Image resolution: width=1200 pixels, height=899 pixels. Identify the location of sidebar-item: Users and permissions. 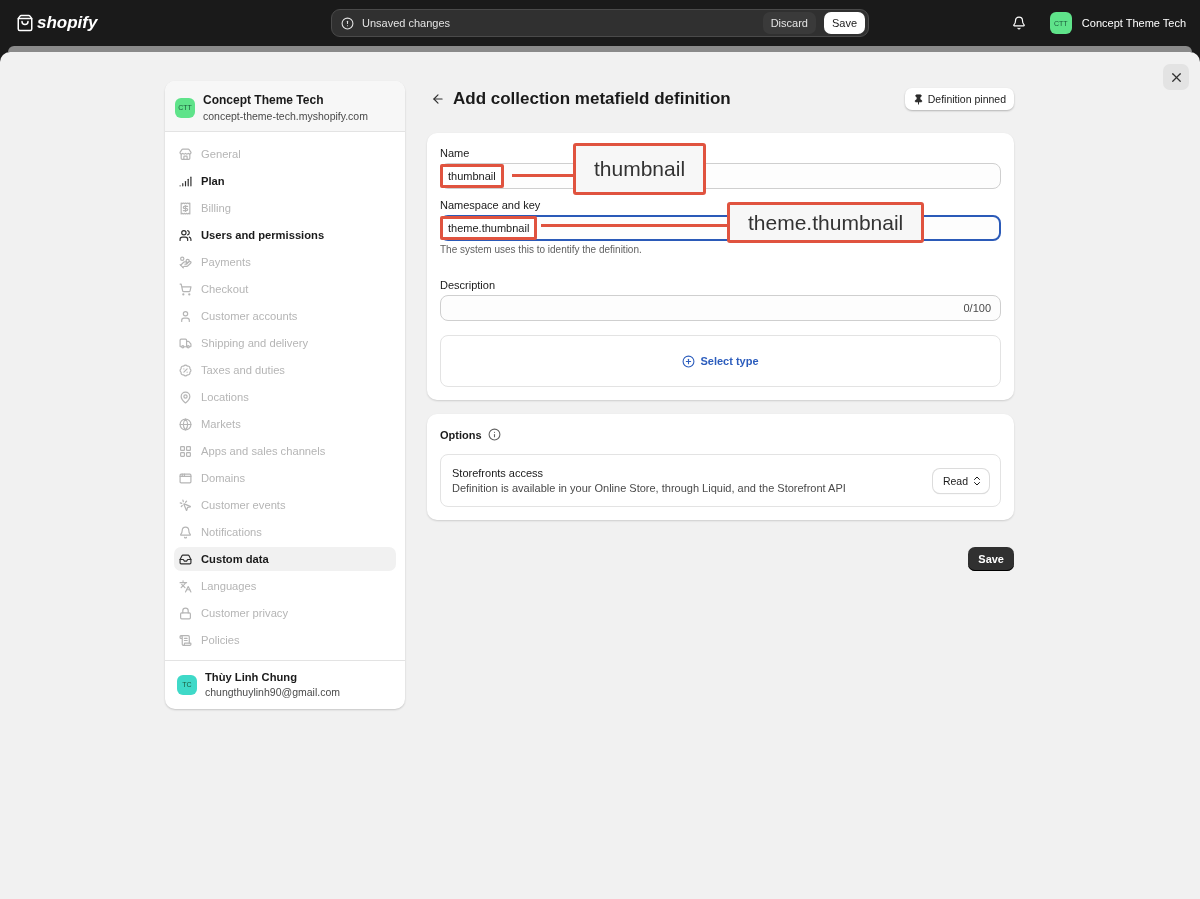
(285, 235).